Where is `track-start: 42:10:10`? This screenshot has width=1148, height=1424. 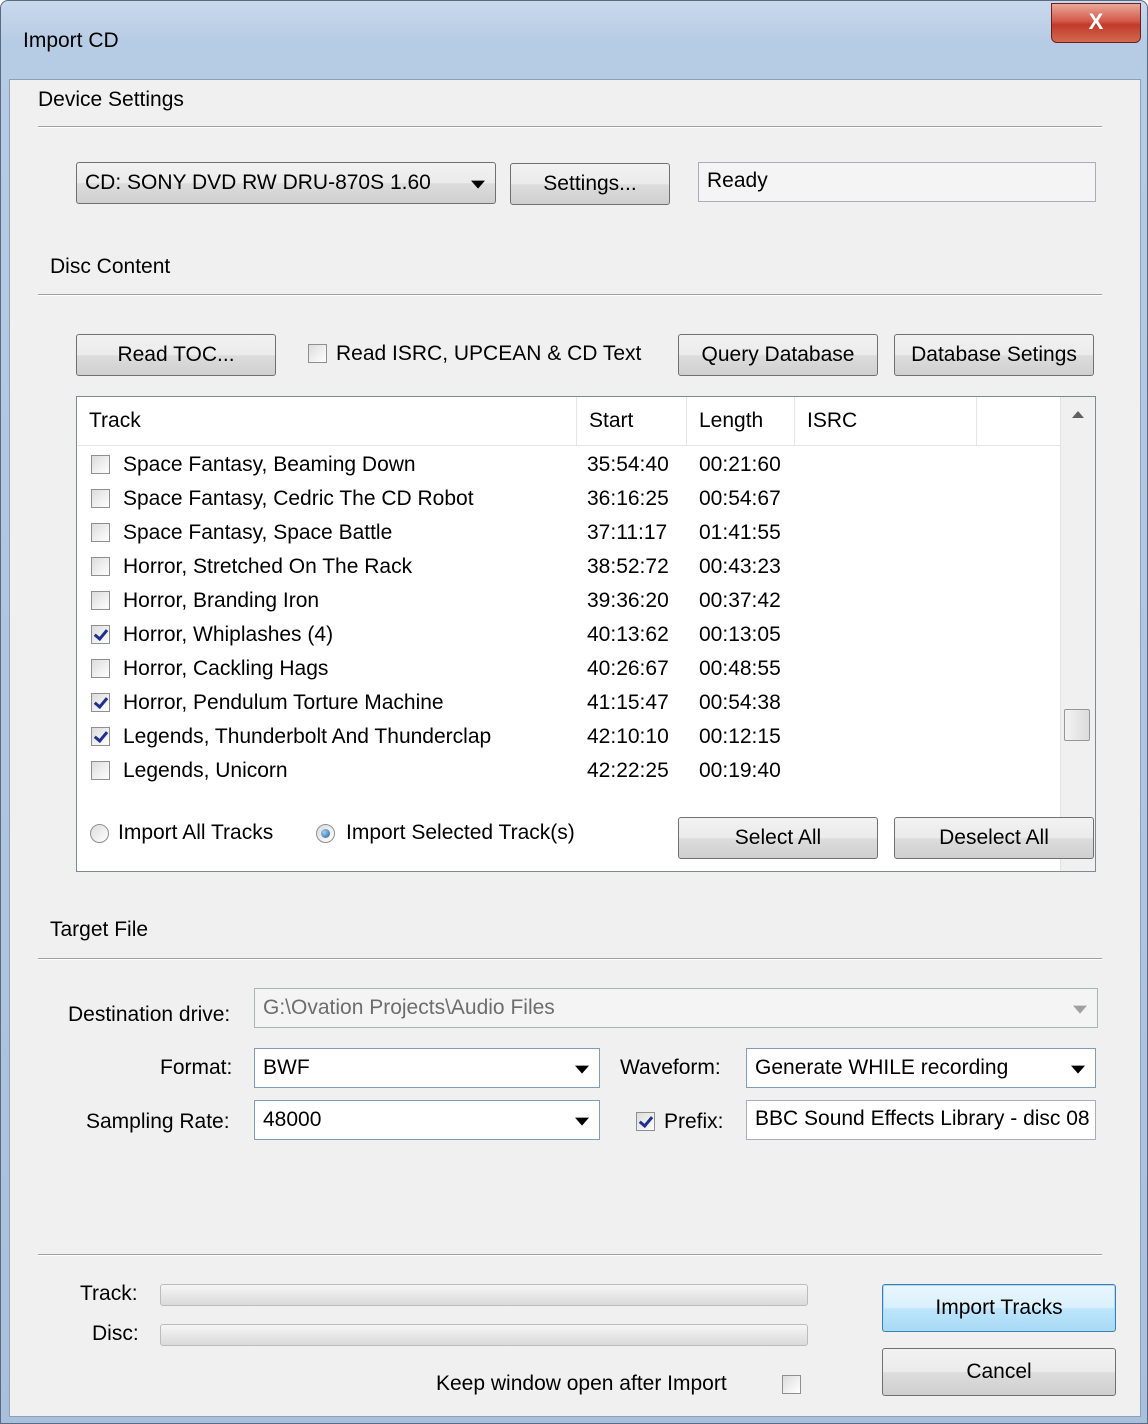 track-start: 42:10:10 is located at coordinates (628, 736).